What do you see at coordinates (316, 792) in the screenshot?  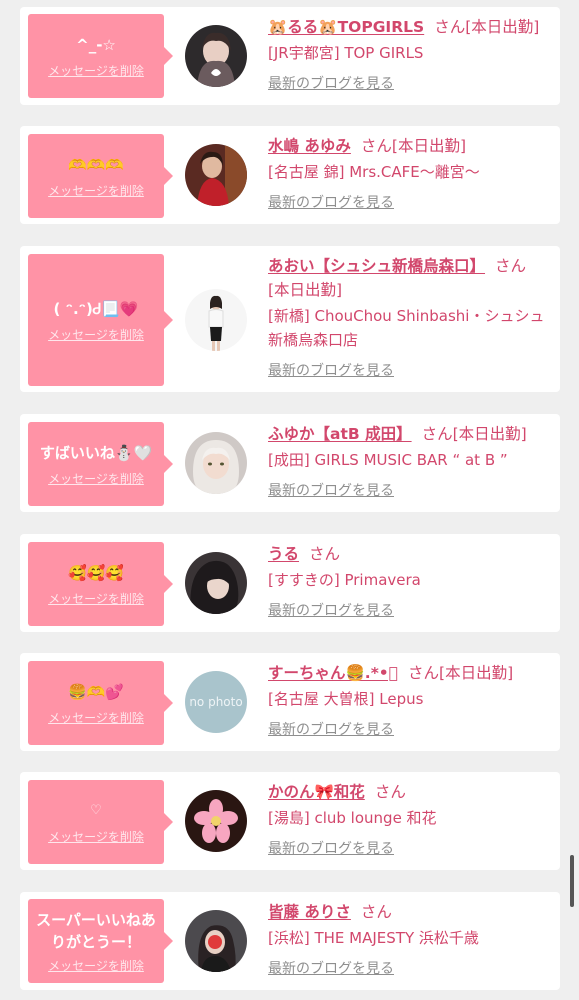 I see `cast-name-link: かのん🎀和花` at bounding box center [316, 792].